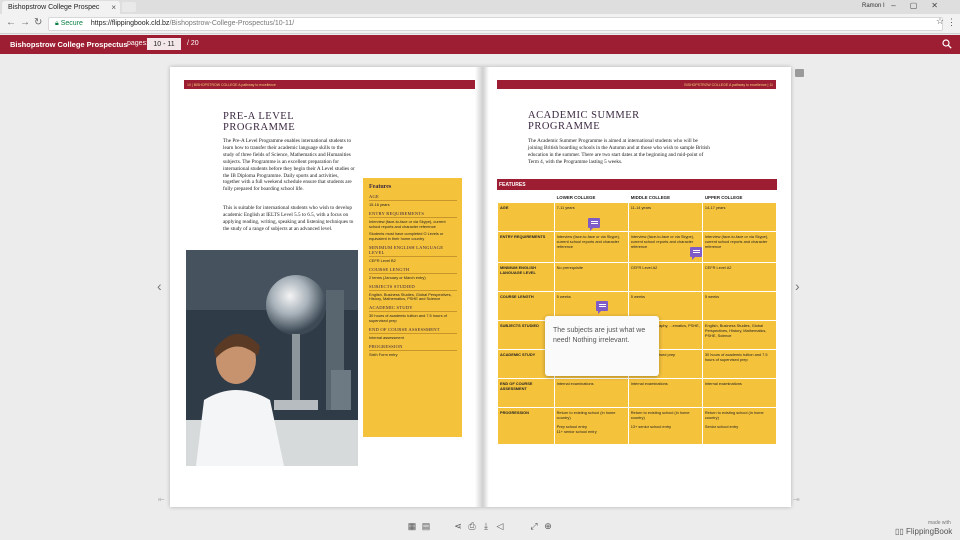 This screenshot has width=960, height=540. Describe the element at coordinates (25, 22) in the screenshot. I see `forward-icon: →` at that location.